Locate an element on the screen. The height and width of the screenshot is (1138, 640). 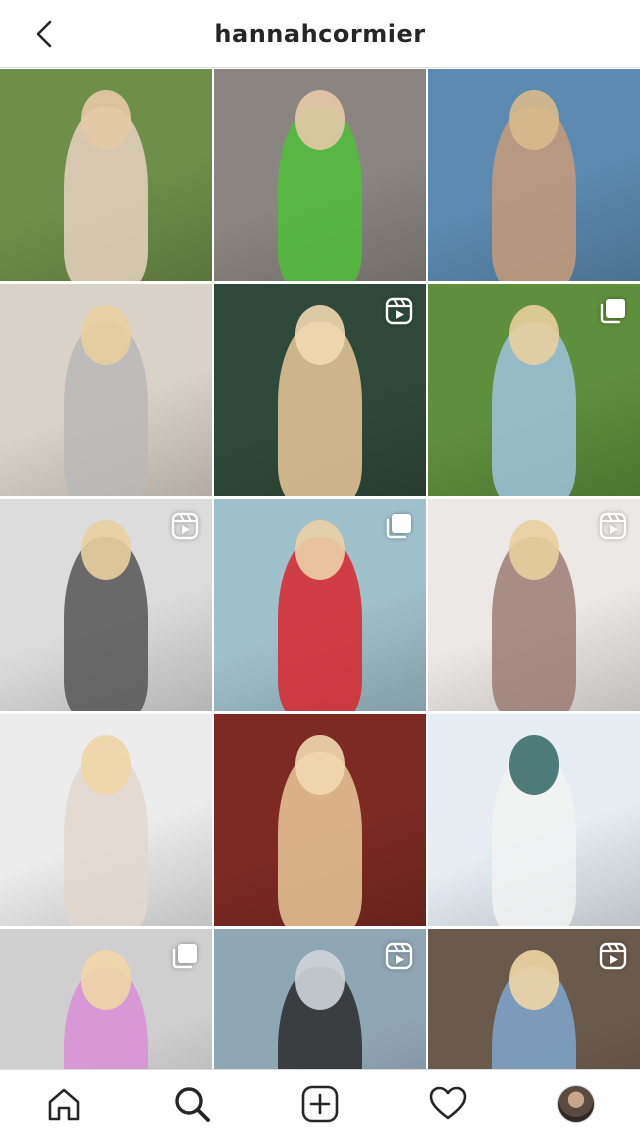
nav-activity-button is located at coordinates (448, 1104).